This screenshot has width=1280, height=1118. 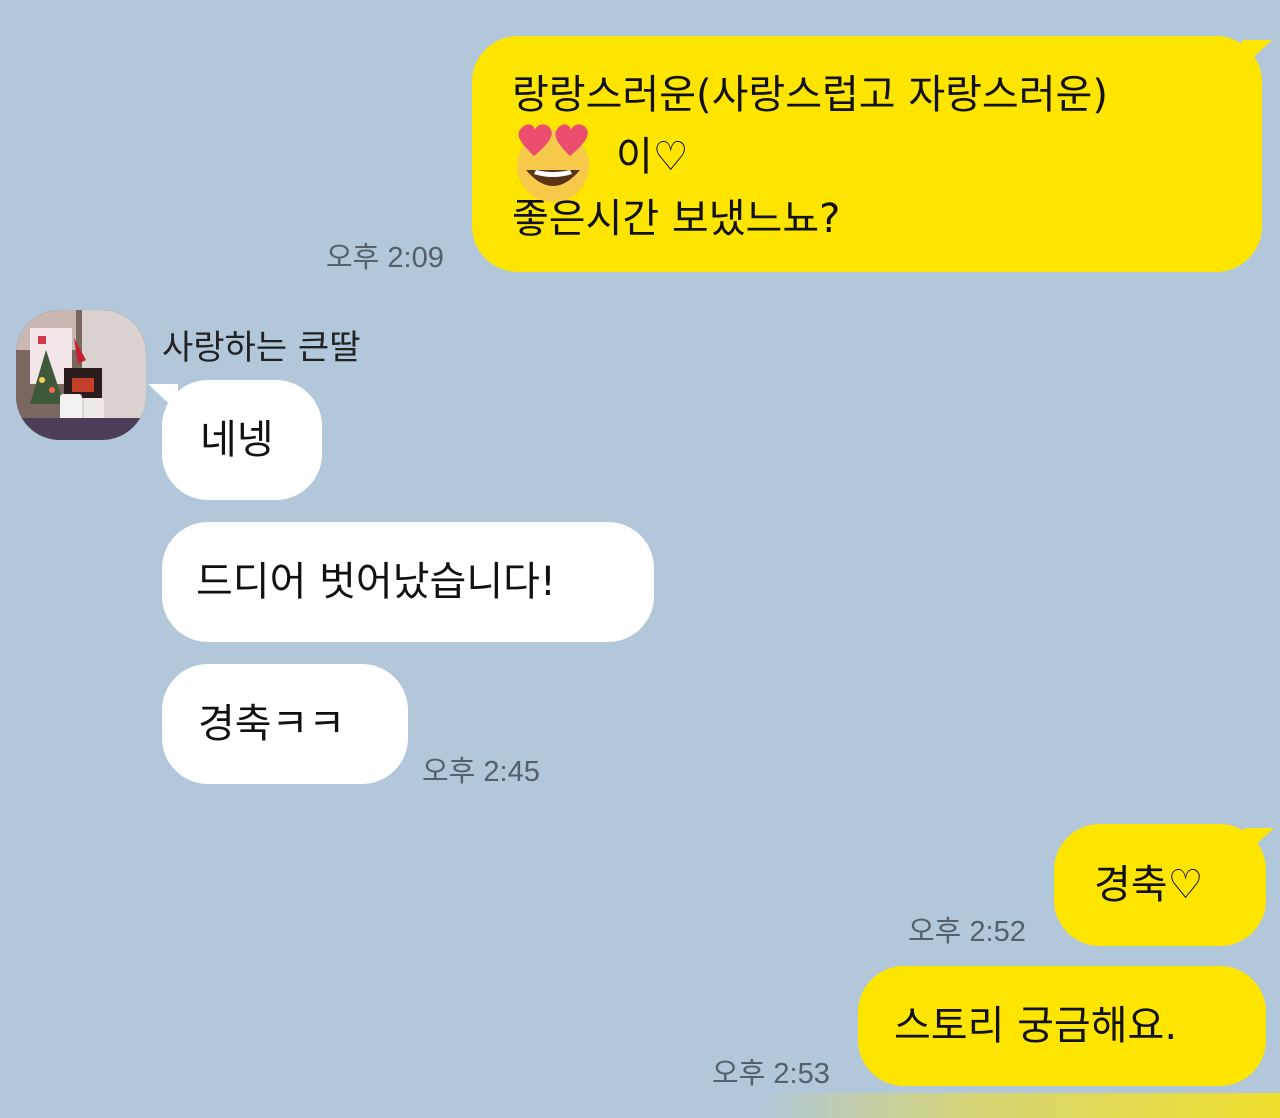 What do you see at coordinates (481, 772) in the screenshot?
I see `message-time: 오후 2:45` at bounding box center [481, 772].